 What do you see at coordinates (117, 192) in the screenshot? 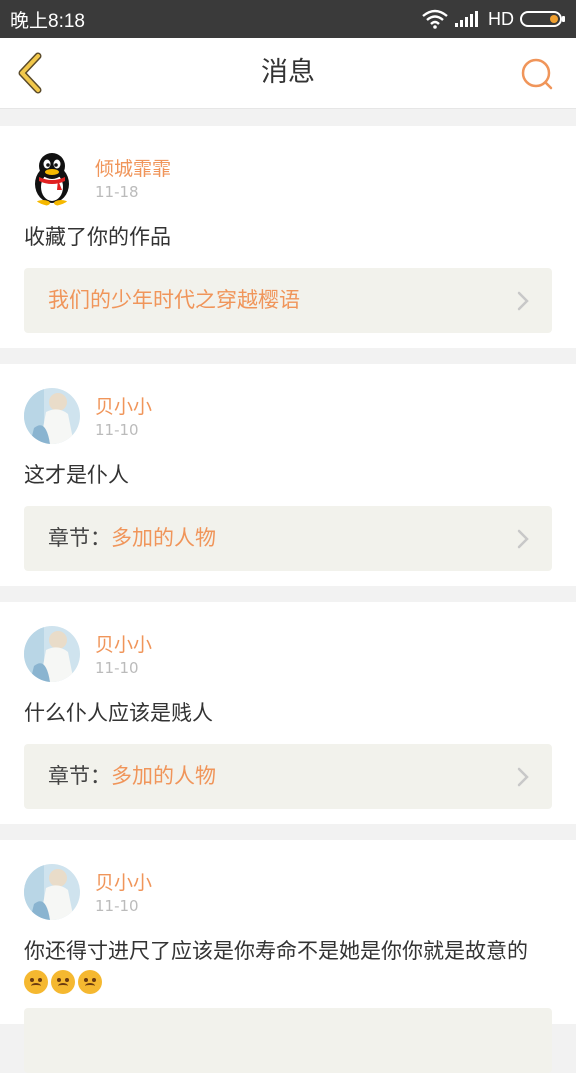
I see `message-date: 11-18` at bounding box center [117, 192].